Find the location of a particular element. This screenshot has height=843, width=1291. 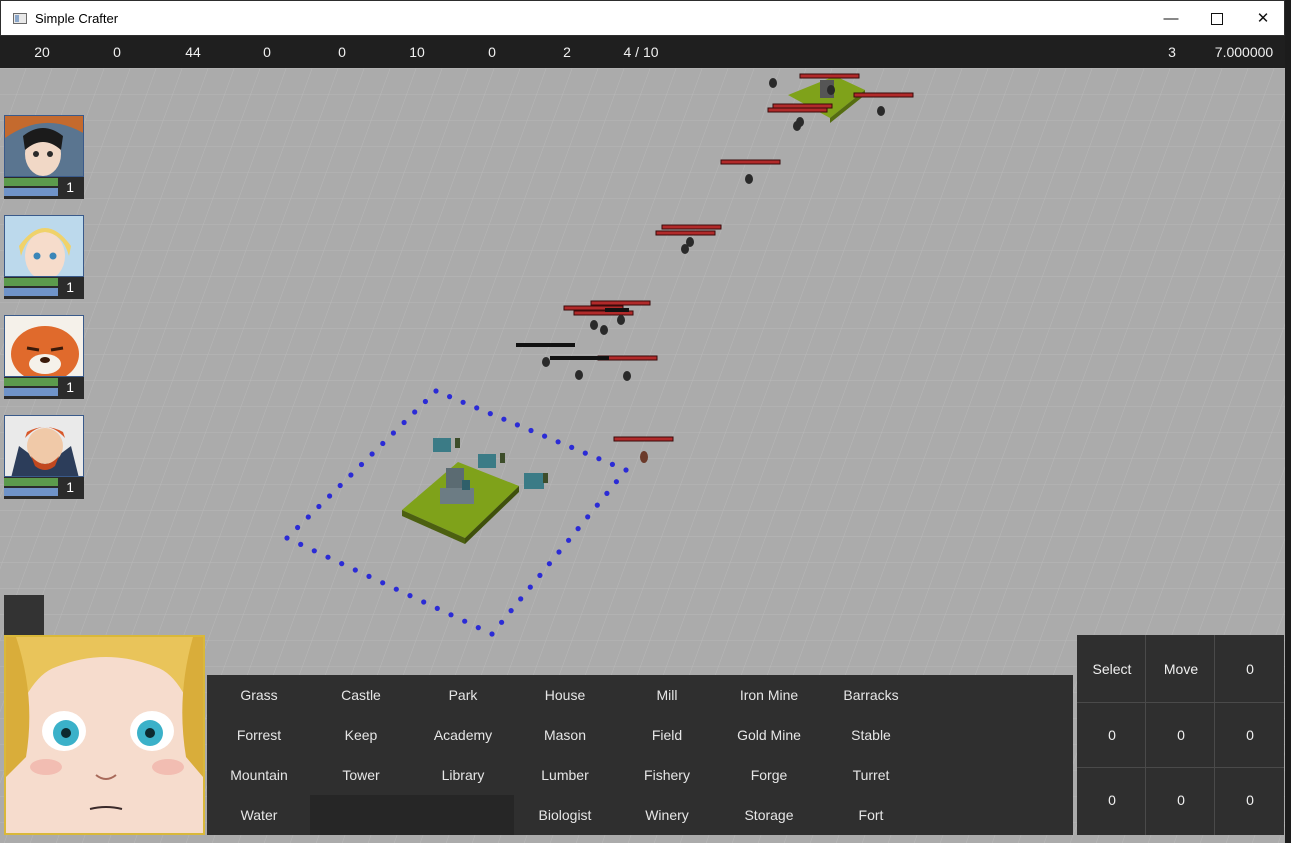

build-button: Castle is located at coordinates (361, 695).